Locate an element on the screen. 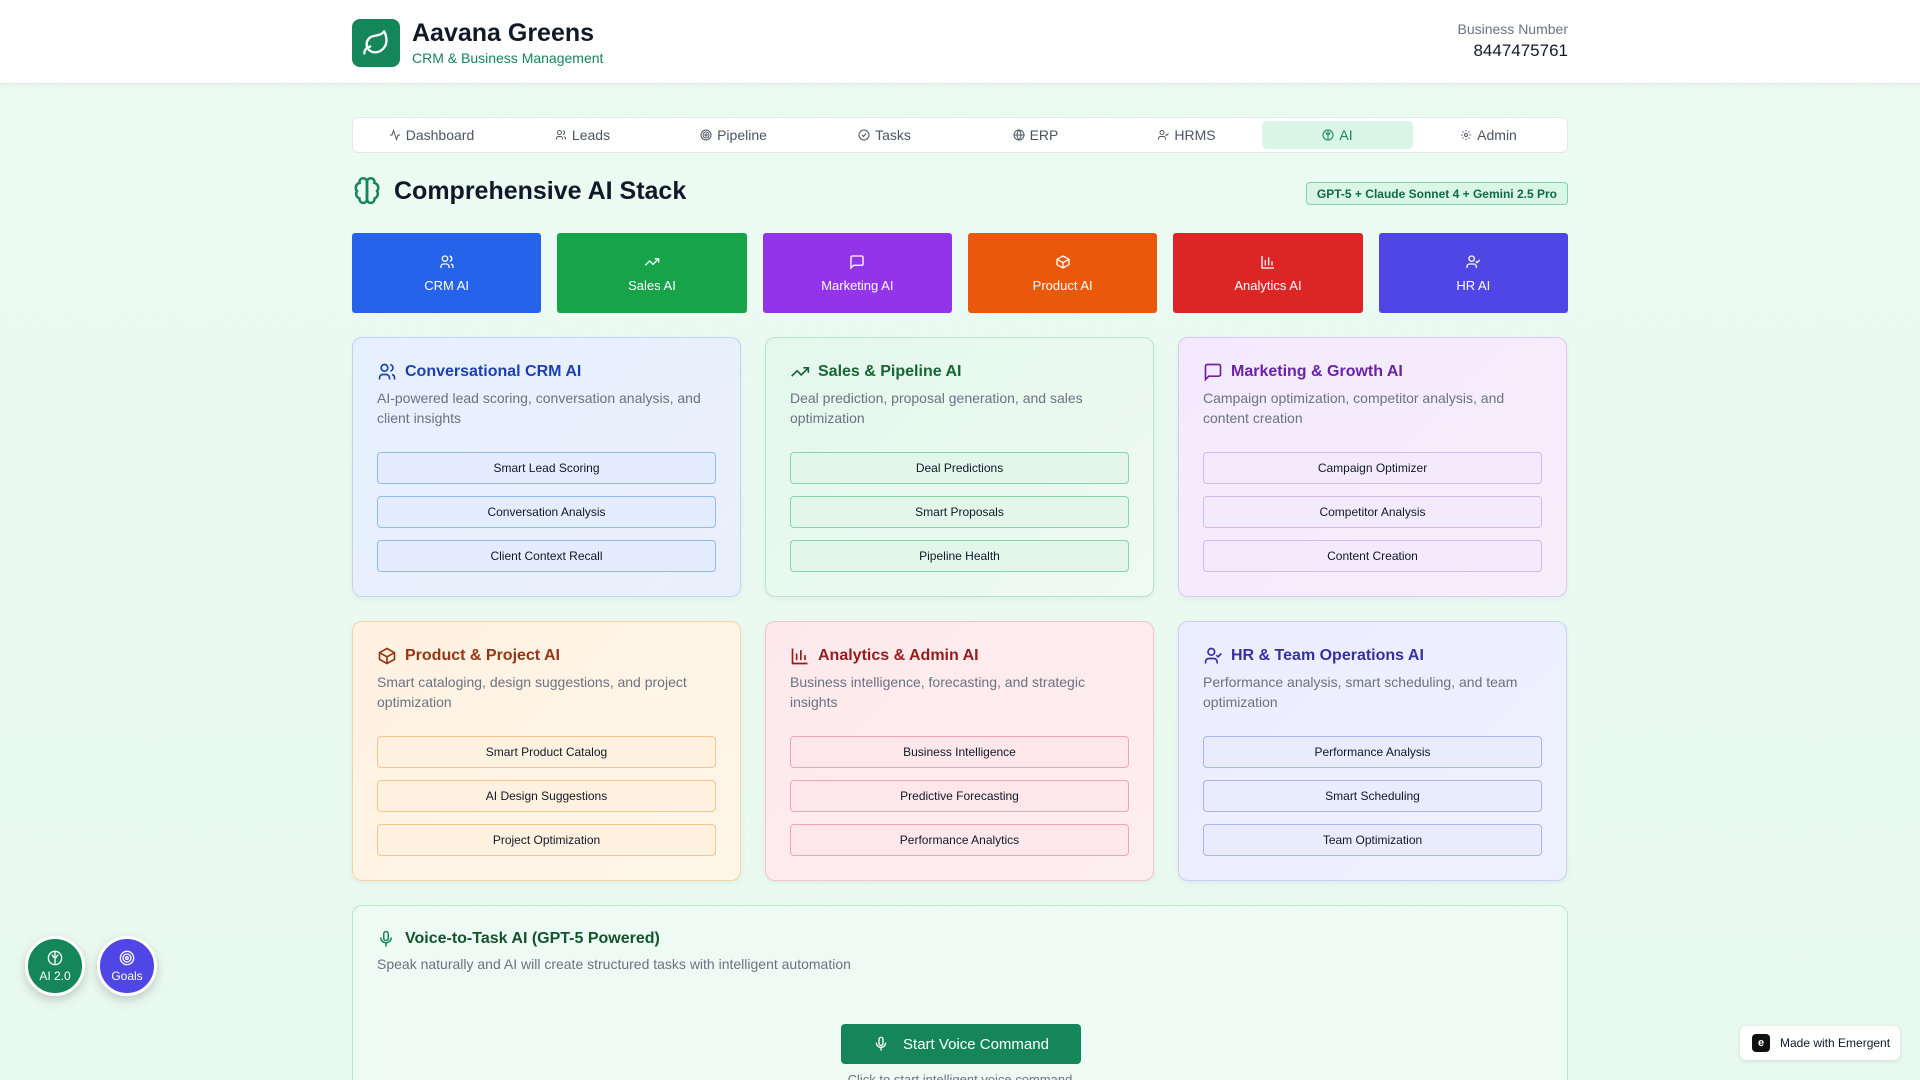 The height and width of the screenshot is (1080, 1920). predictive-forecasting-button: Predictive Forecasting is located at coordinates (959, 796).